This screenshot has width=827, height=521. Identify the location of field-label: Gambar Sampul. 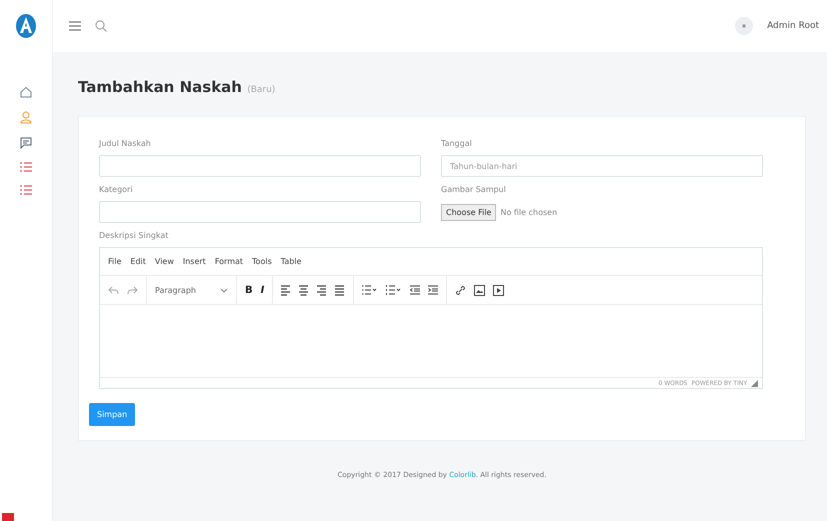
(474, 189).